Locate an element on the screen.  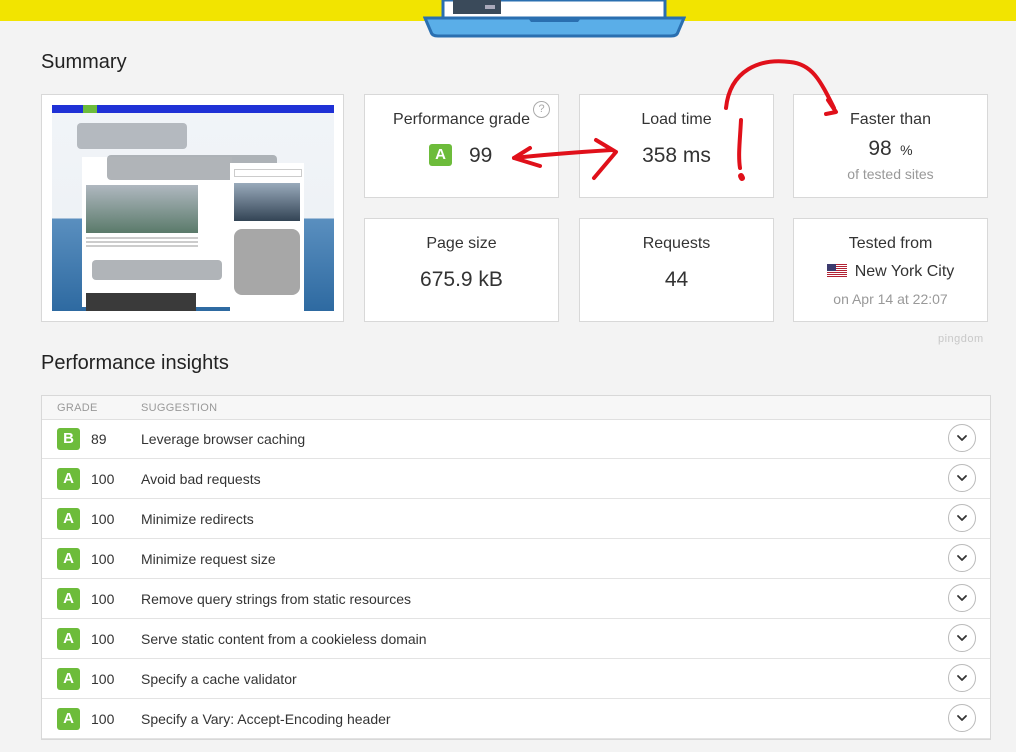
laptop-illustration is located at coordinates (554, 19).